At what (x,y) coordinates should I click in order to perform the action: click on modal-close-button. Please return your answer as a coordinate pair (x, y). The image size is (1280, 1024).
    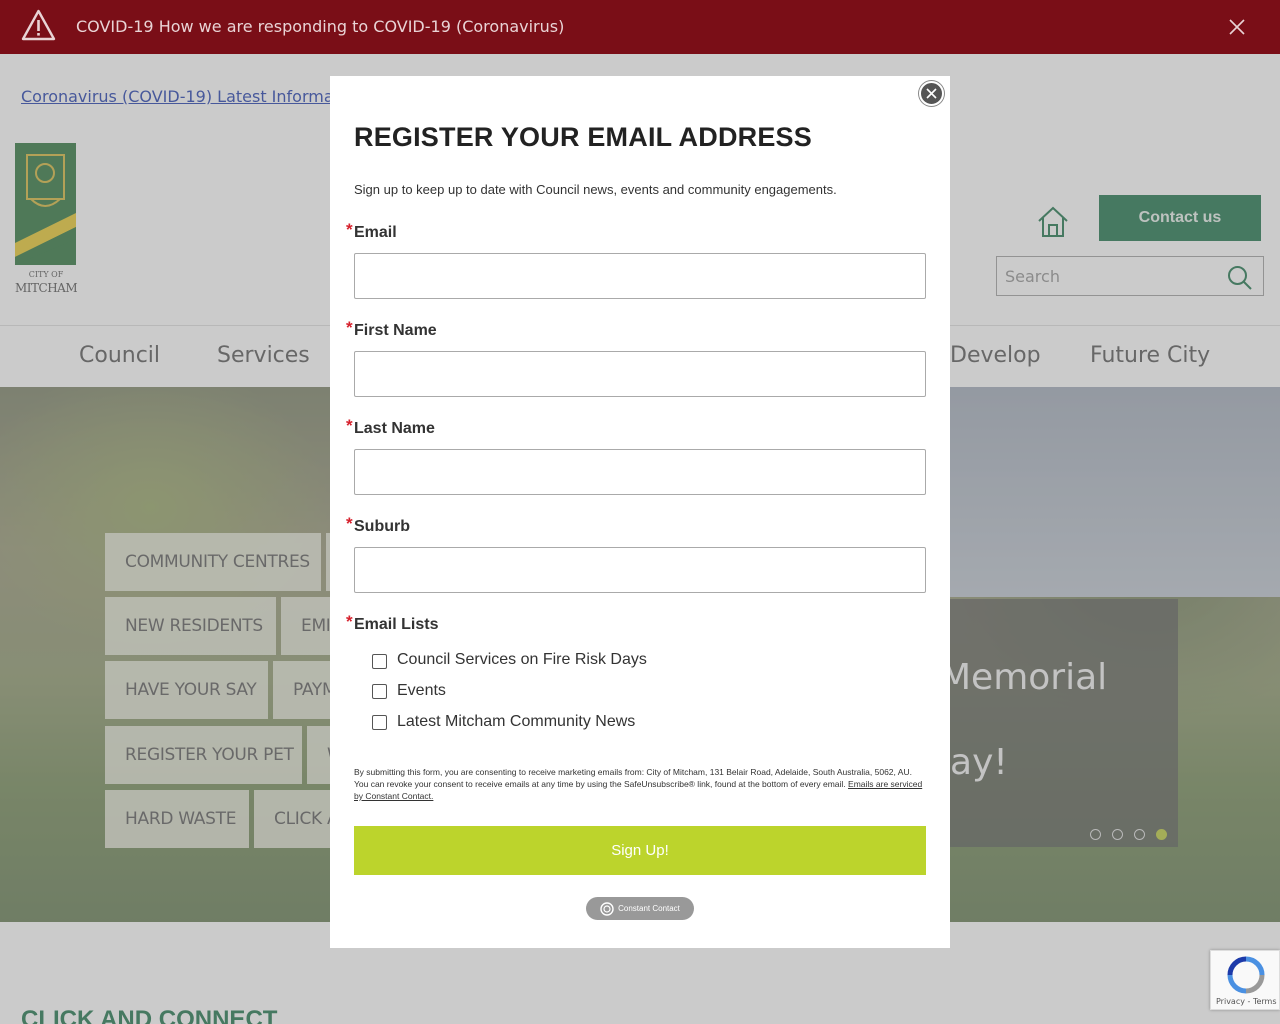
    Looking at the image, I should click on (931, 93).